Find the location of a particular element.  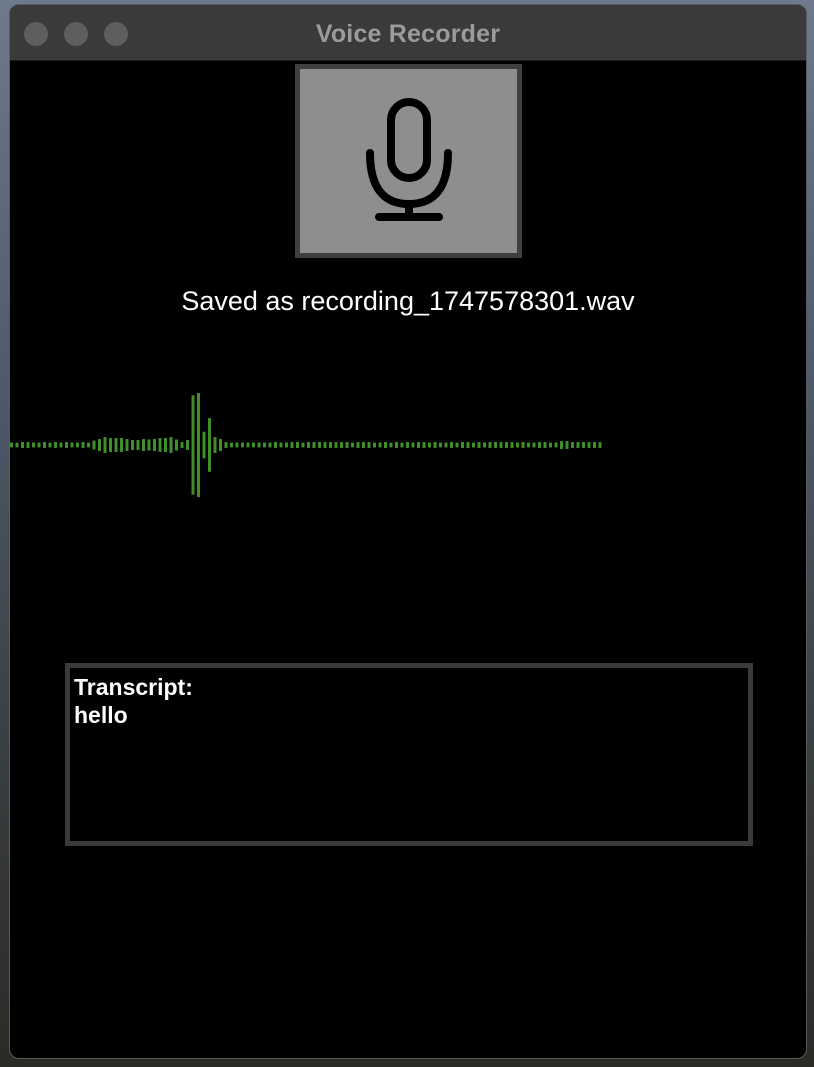

transcript-label: Transcript: is located at coordinates (133, 687).